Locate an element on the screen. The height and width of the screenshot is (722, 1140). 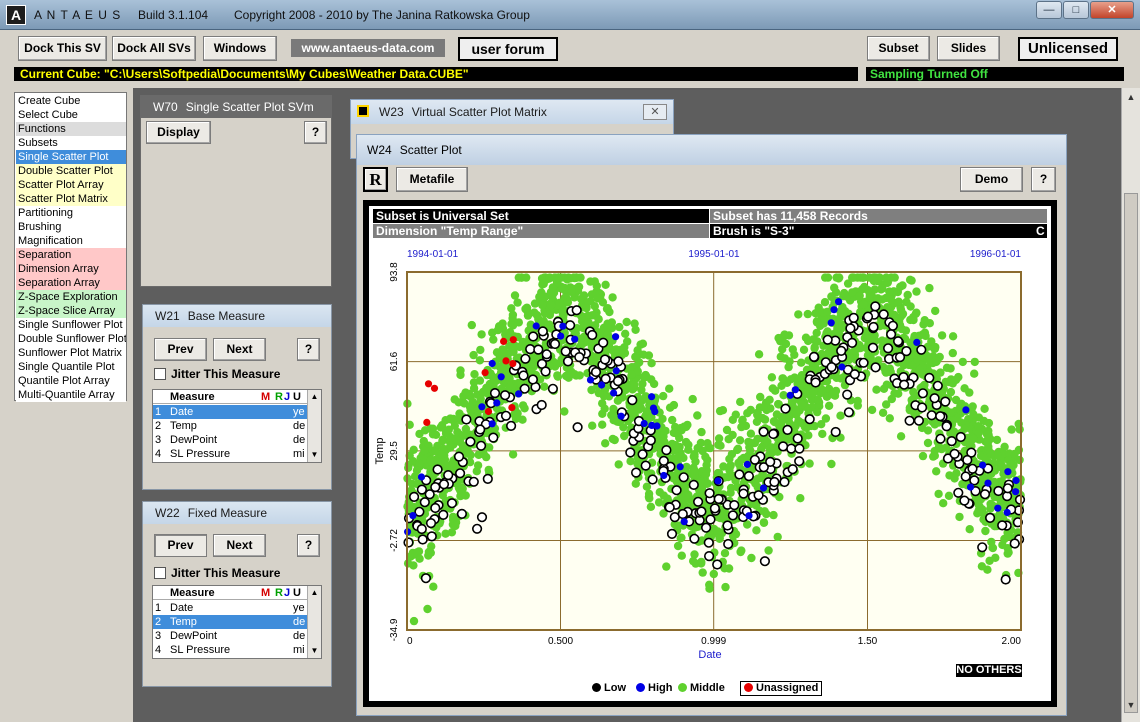
y-tick-label: 93.8 is located at coordinates (394, 272).